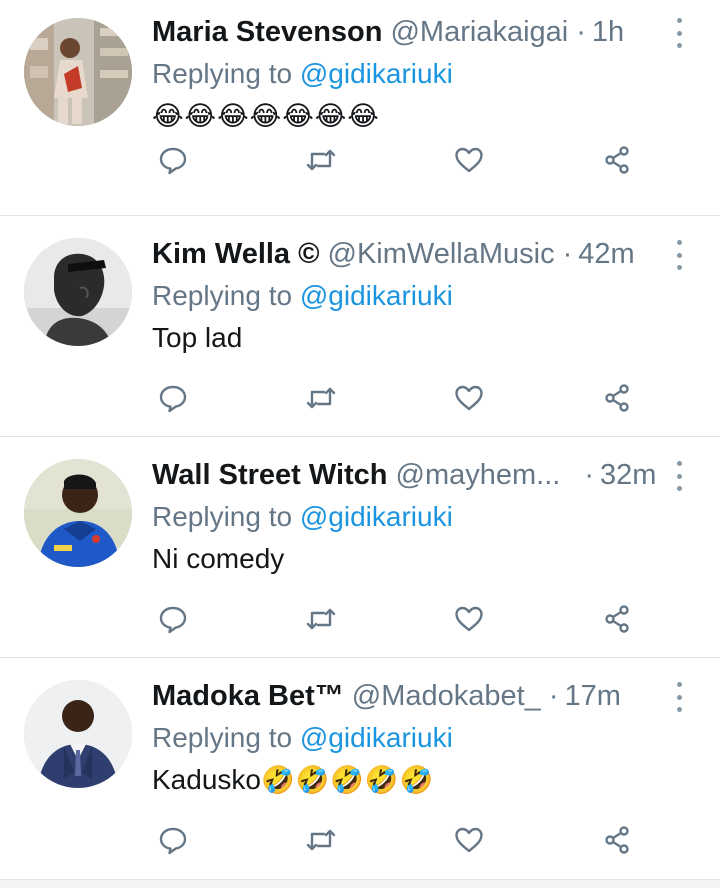 The width and height of the screenshot is (720, 888). I want to click on tweet-text: Kadusko🤣🤣🤣🤣🤣, so click(406, 780).